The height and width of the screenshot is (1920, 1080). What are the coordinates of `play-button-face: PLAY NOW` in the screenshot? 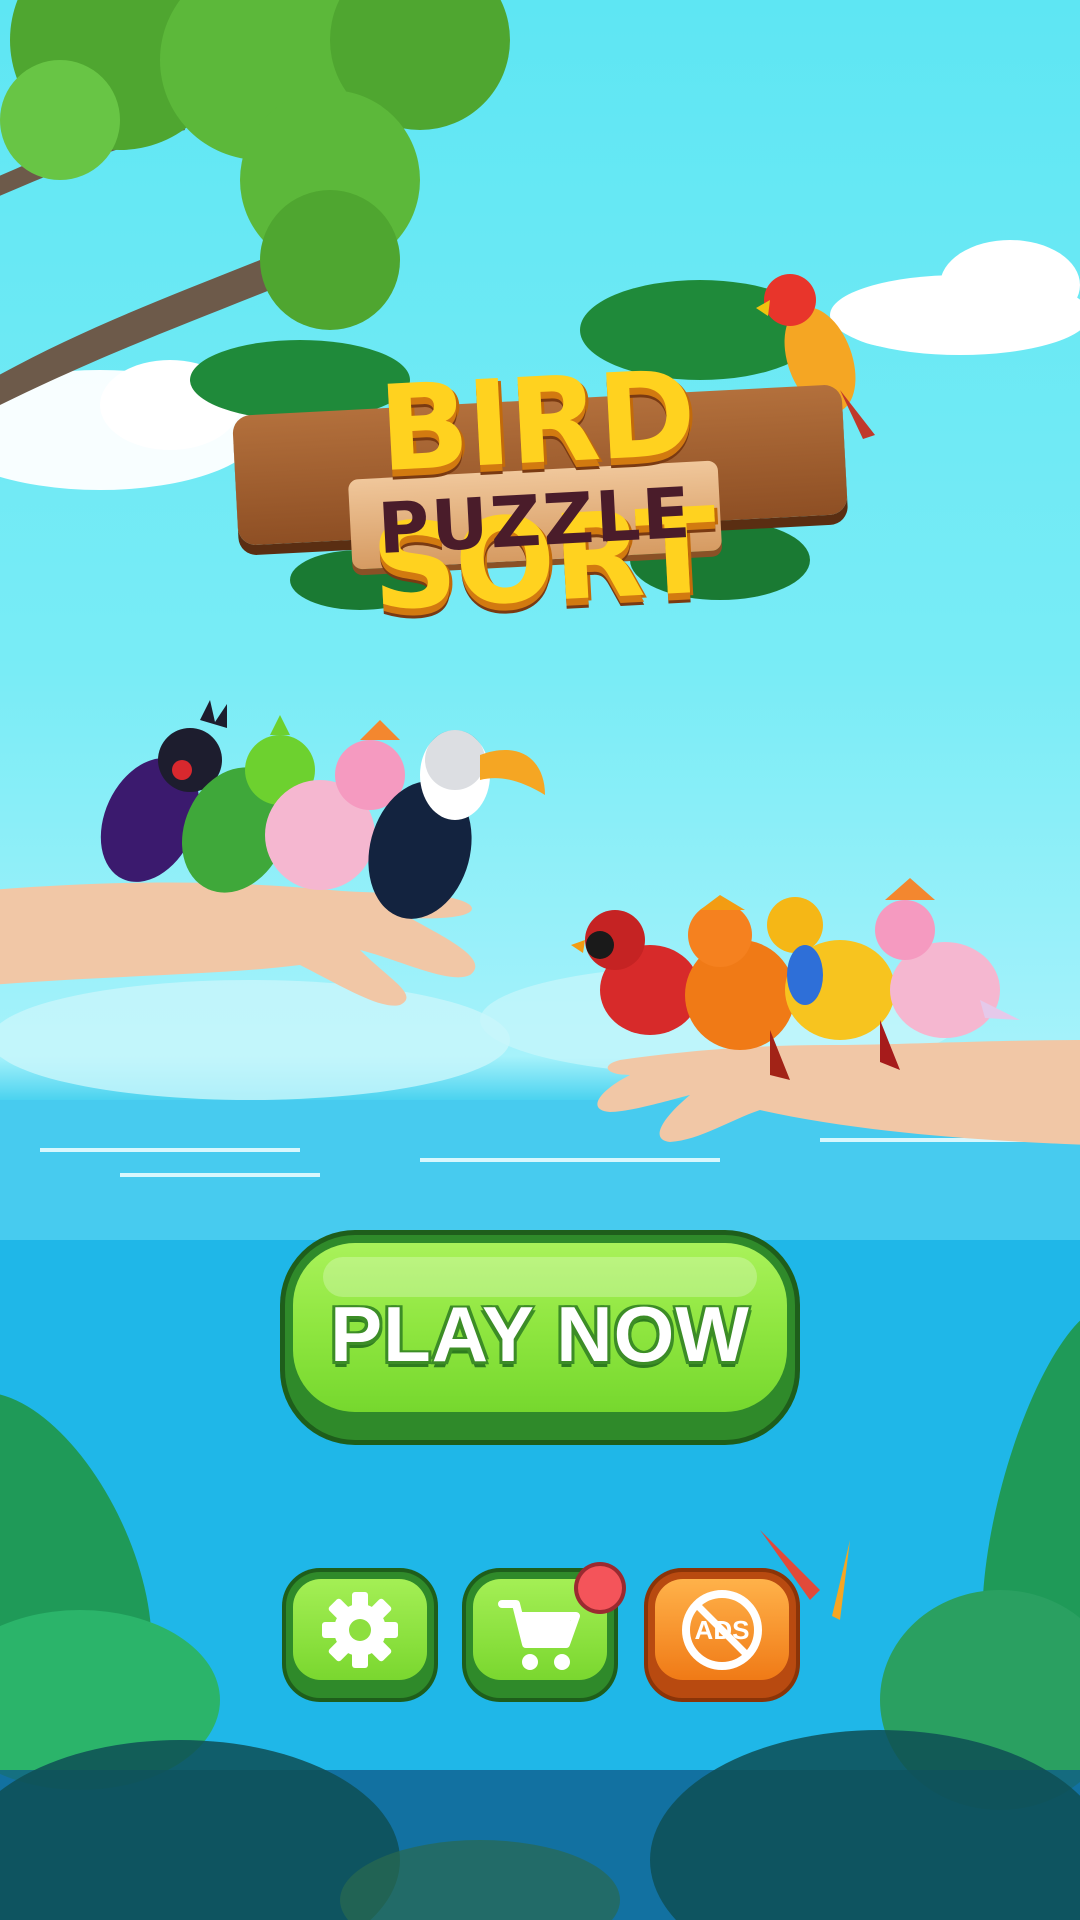 It's located at (540, 1327).